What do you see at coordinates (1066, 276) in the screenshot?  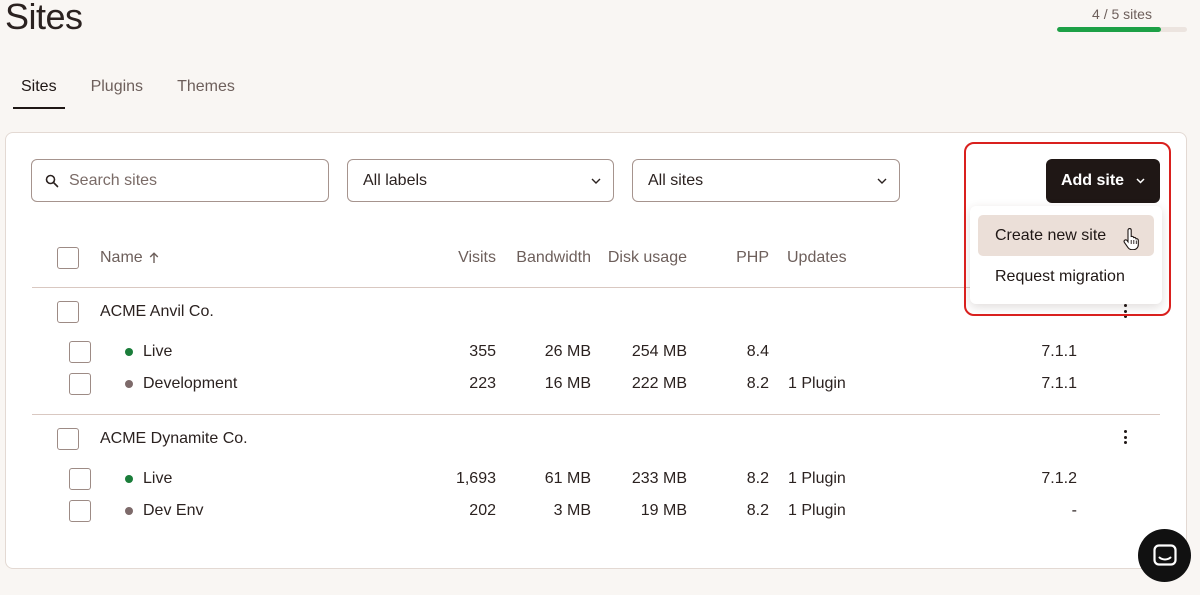 I see `menu-item-request-migration: Request migration` at bounding box center [1066, 276].